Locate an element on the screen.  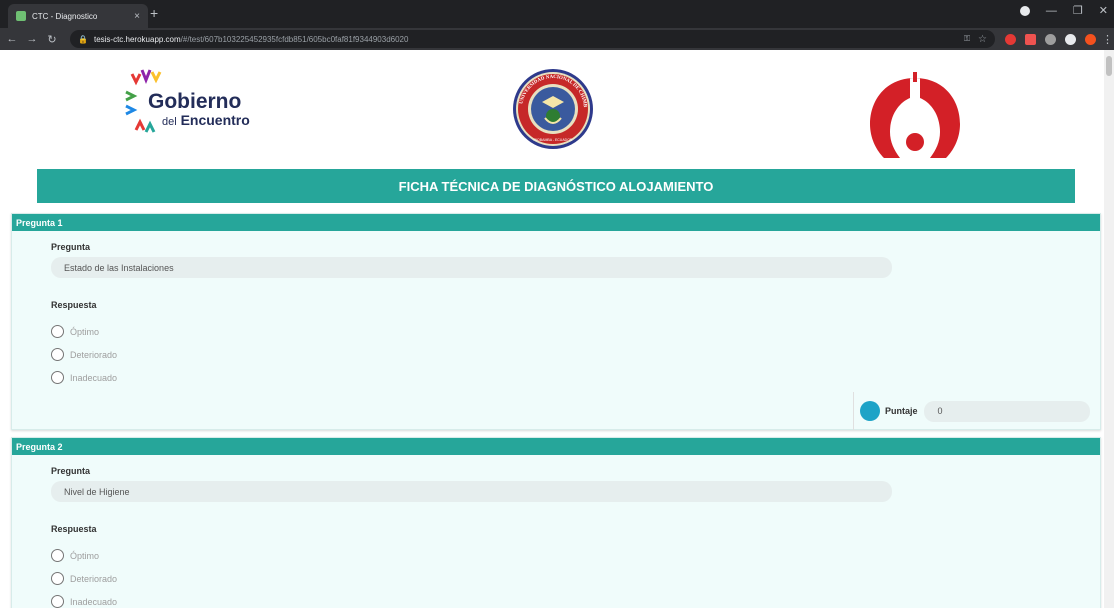
page-scrollbar is located at coordinates (1109, 329).